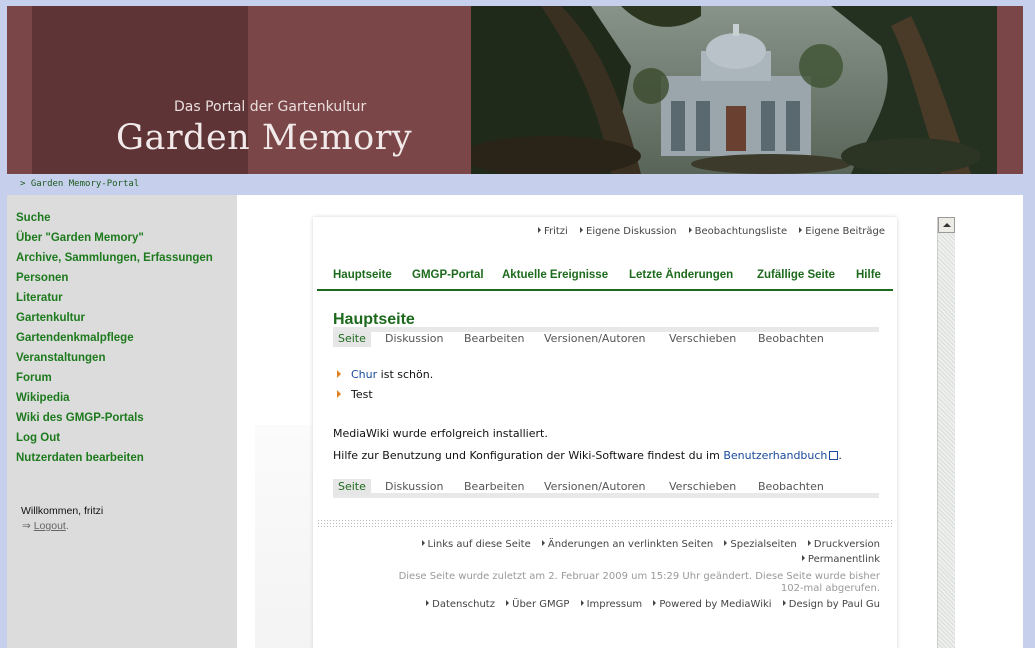 This screenshot has height=648, width=1035. Describe the element at coordinates (712, 604) in the screenshot. I see `footer-powered: Powered by MediaWiki` at that location.